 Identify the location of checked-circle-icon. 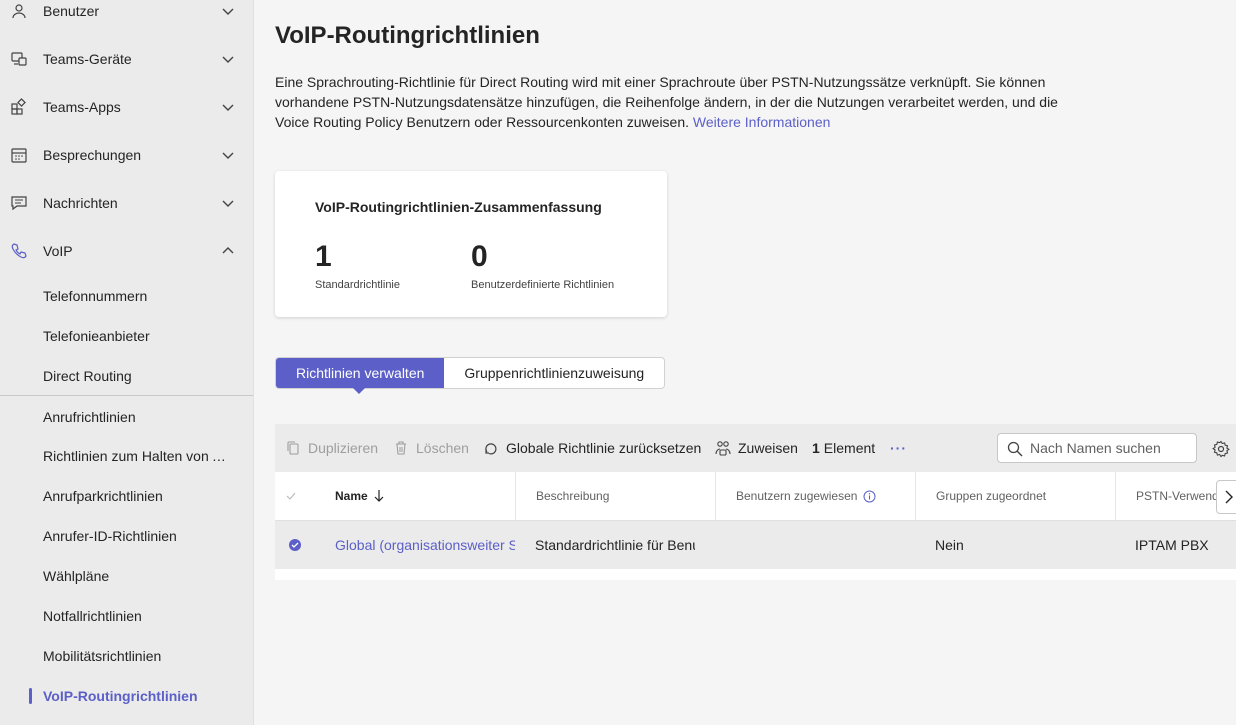
(295, 545).